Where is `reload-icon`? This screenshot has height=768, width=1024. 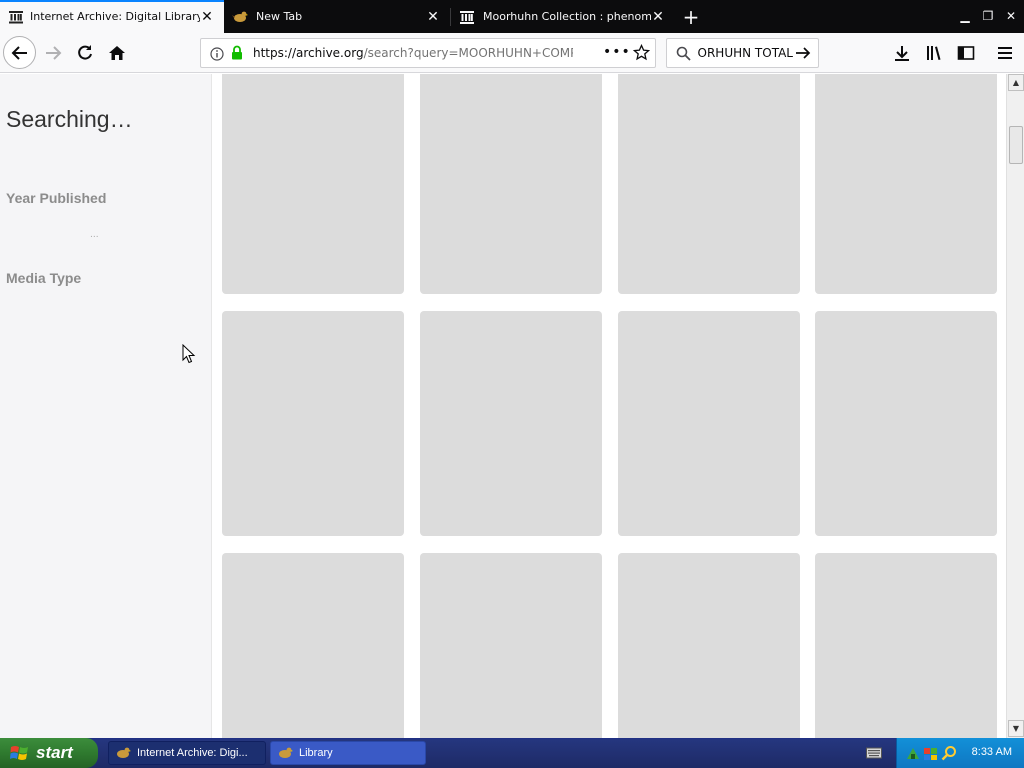
reload-icon is located at coordinates (85, 52).